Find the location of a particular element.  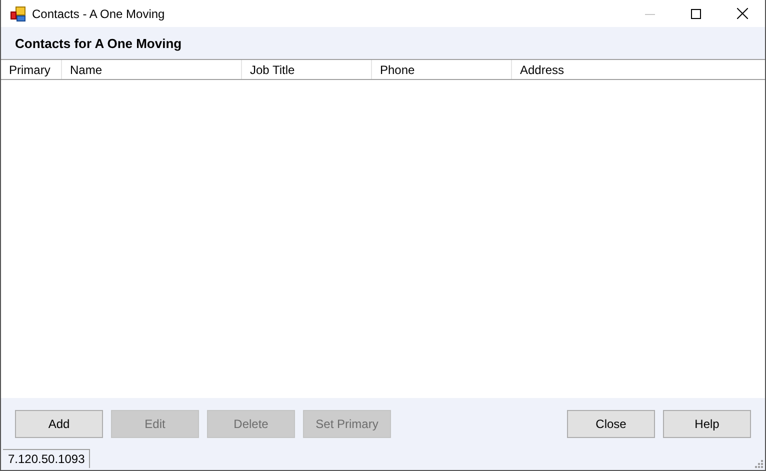

section-title: Contacts for A One Moving is located at coordinates (98, 43).